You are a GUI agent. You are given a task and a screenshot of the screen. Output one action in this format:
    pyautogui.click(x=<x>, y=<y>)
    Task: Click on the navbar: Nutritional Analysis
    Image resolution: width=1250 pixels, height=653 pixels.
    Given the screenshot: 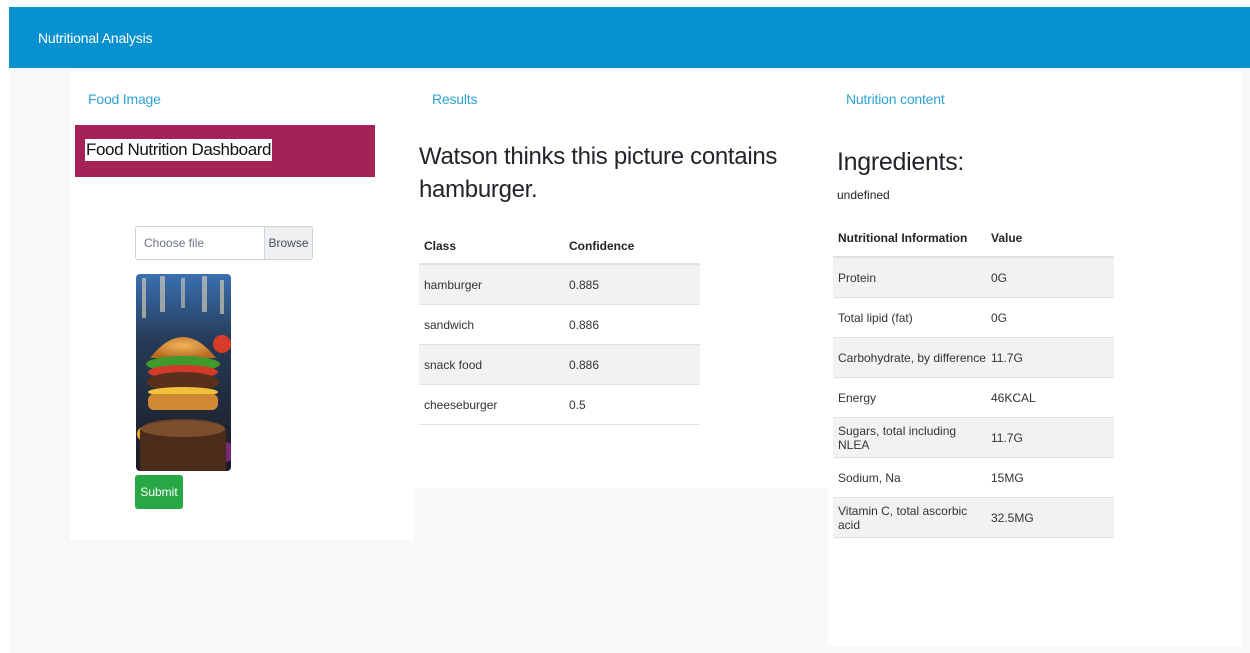 What is the action you would take?
    pyautogui.click(x=629, y=37)
    